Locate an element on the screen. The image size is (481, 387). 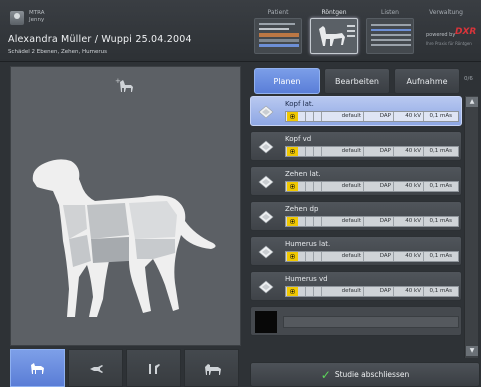
nav-verwaltung: Verwaltung is located at coordinates (446, 18).